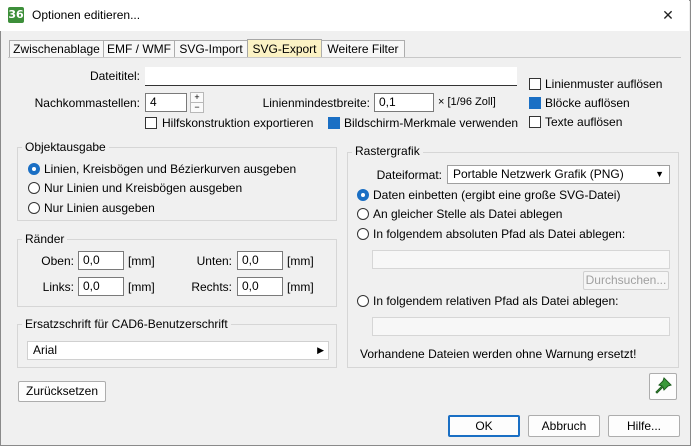  What do you see at coordinates (101, 286) in the screenshot?
I see `links-input: 0,0` at bounding box center [101, 286].